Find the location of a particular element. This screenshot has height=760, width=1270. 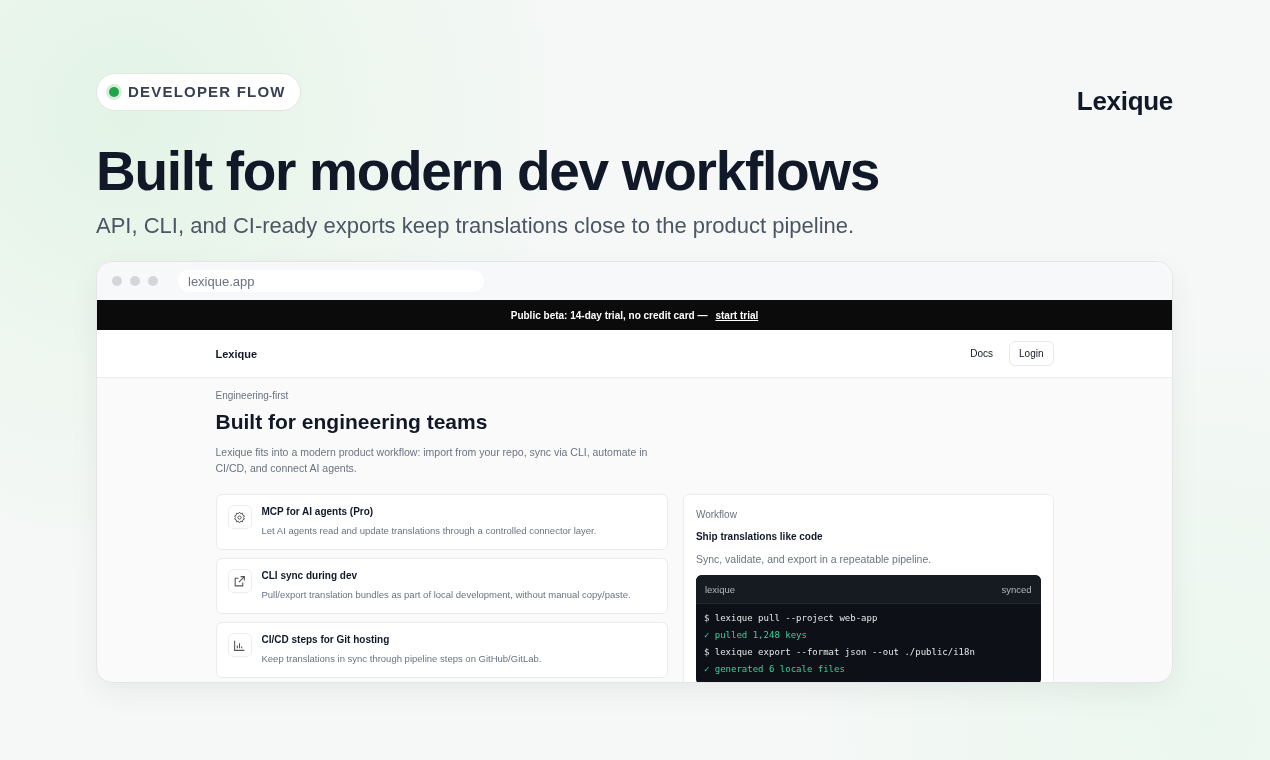

settings-icon is located at coordinates (239, 517).